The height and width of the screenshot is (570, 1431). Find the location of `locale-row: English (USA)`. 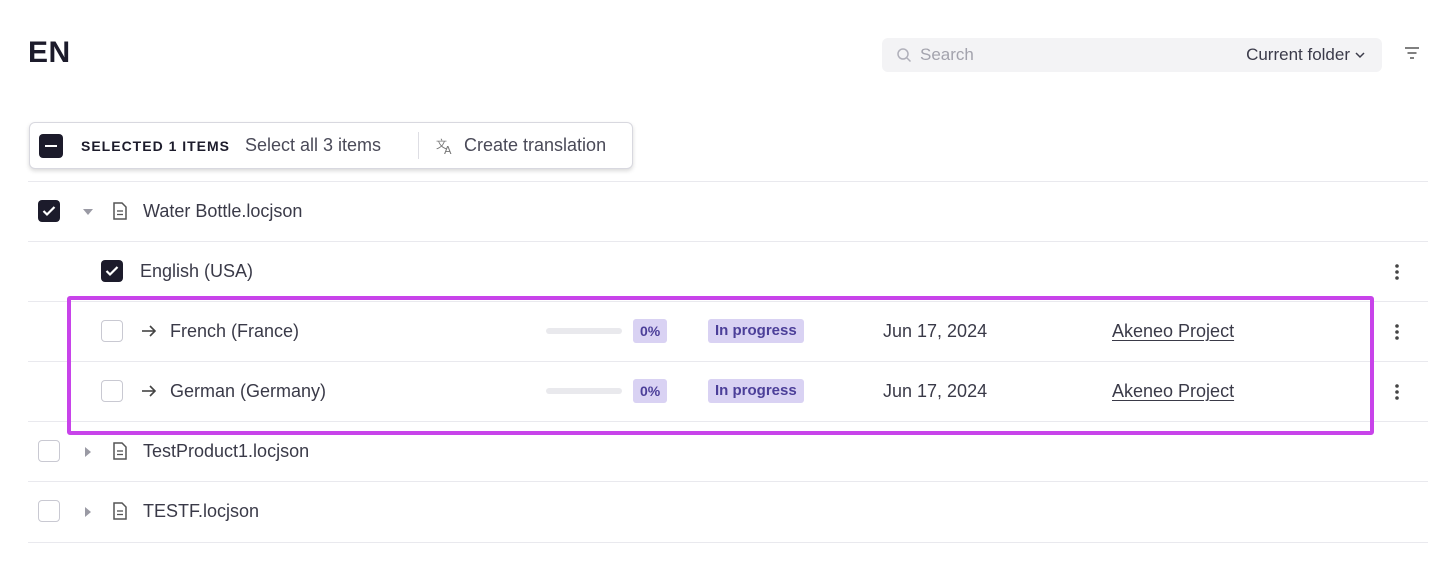

locale-row: English (USA) is located at coordinates (728, 271).